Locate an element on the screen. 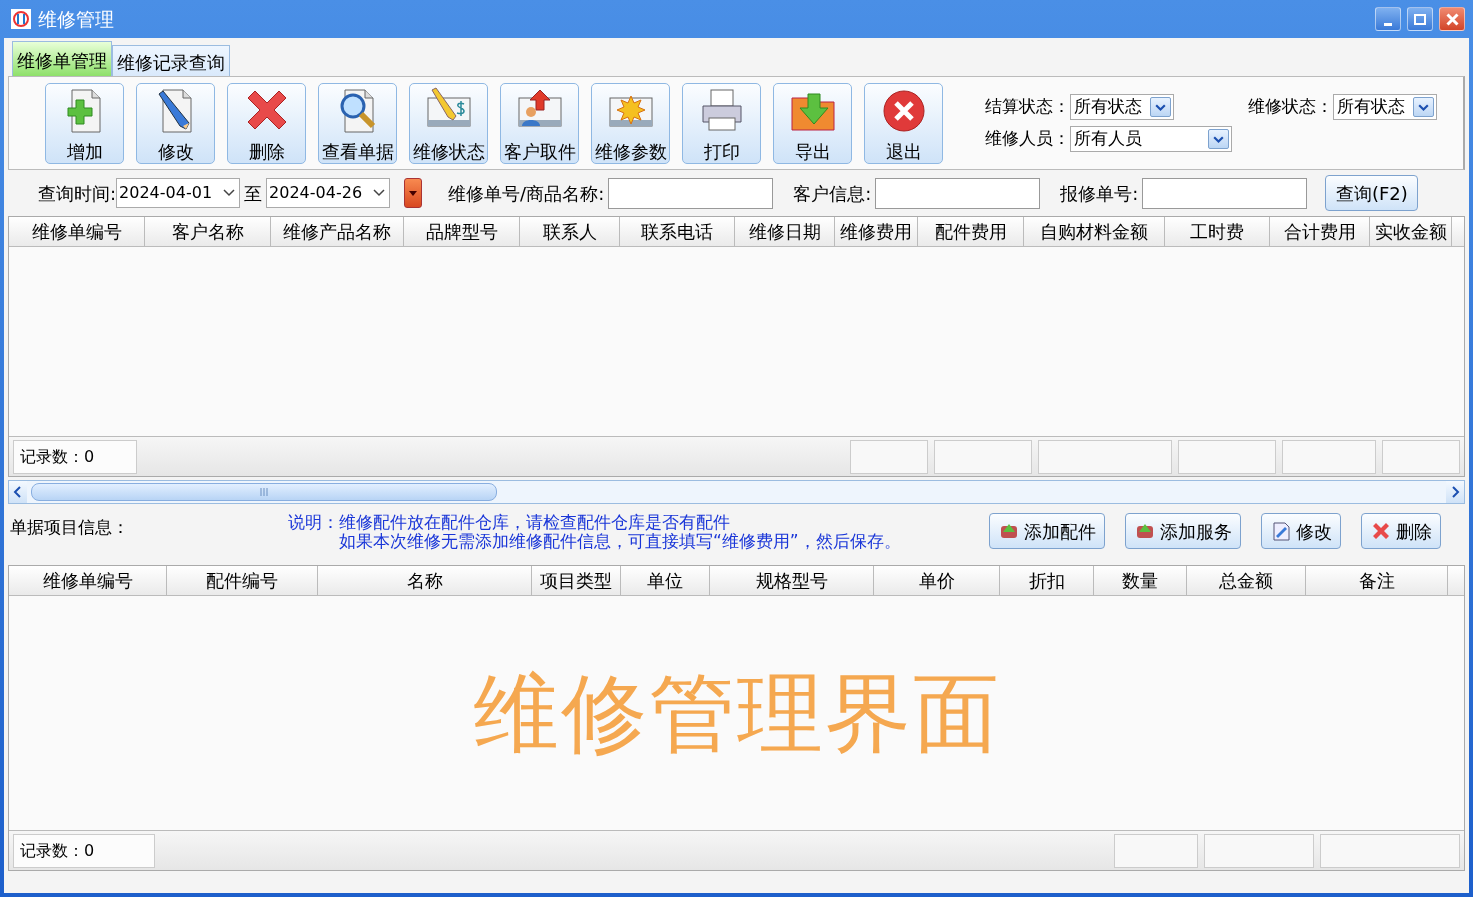 This screenshot has width=1473, height=897. note-label: 说明： is located at coordinates (313, 523).